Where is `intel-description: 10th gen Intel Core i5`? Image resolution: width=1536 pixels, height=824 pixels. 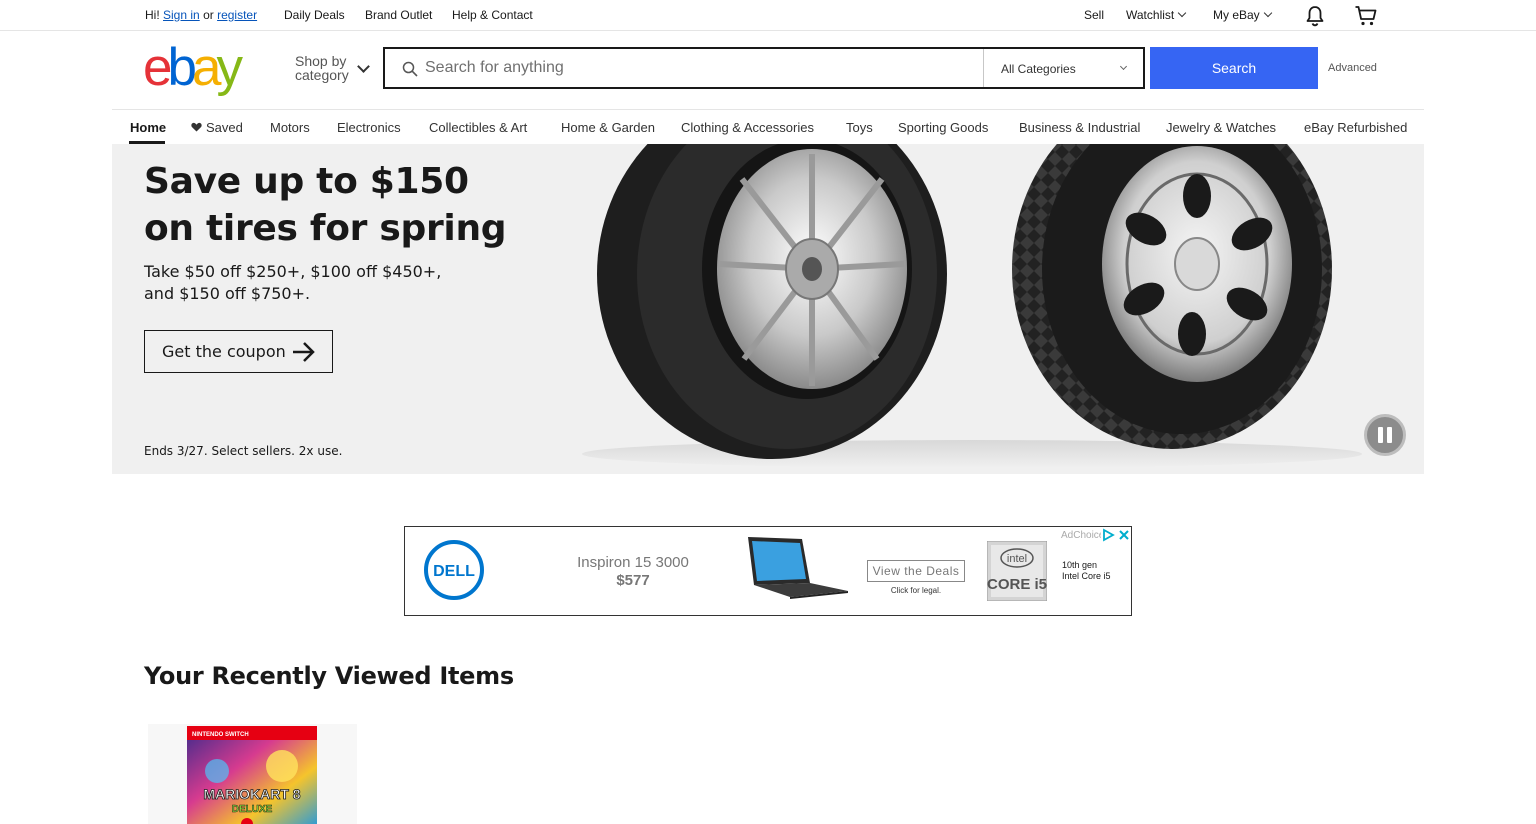 intel-description: 10th gen Intel Core i5 is located at coordinates (1086, 571).